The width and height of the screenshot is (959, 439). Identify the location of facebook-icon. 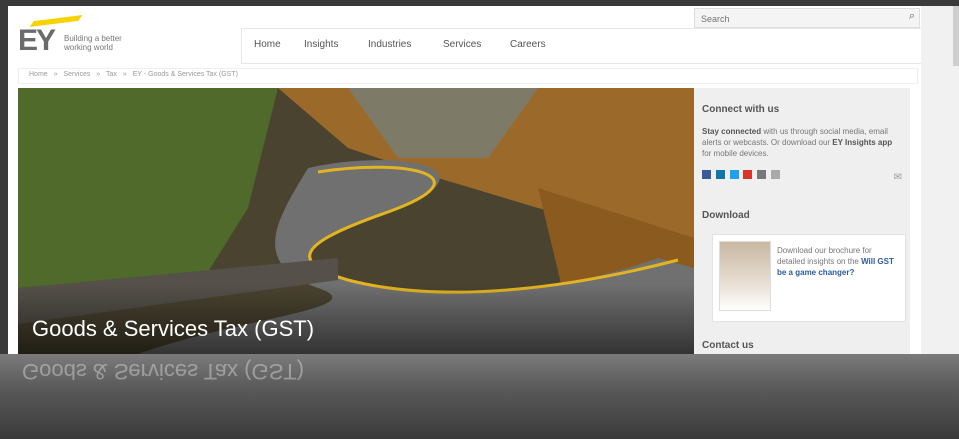
(706, 174).